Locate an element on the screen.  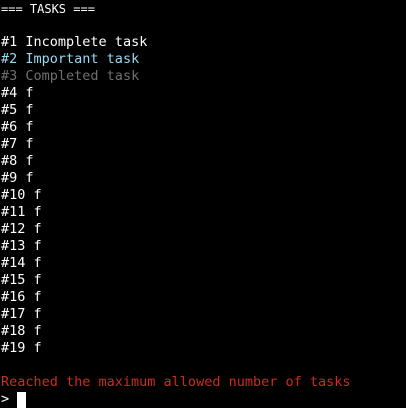
task-number: #6 is located at coordinates (9, 127).